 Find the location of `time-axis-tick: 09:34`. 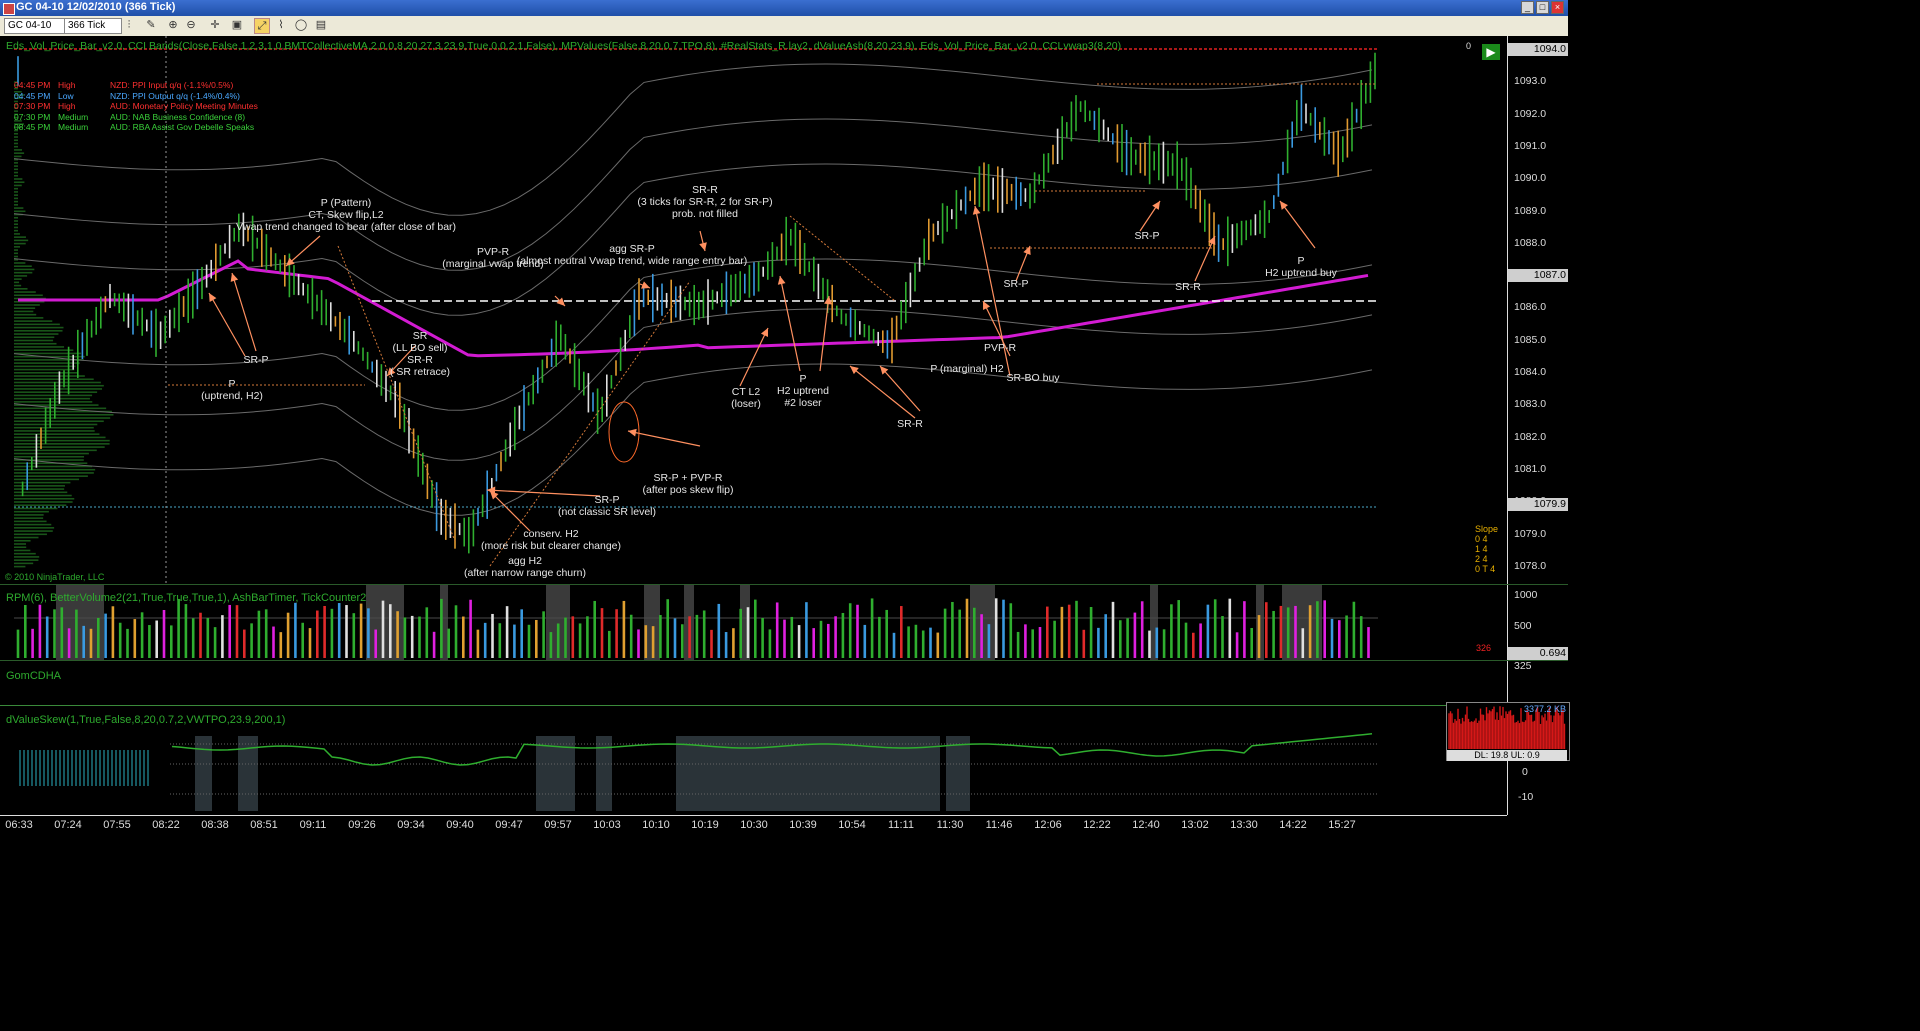

time-axis-tick: 09:34 is located at coordinates (411, 825).